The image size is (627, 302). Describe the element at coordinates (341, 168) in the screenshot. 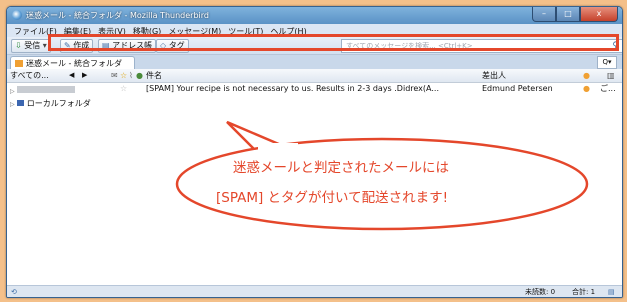

I see `callout-line-1: 迷惑メールと判定されたメールには` at that location.